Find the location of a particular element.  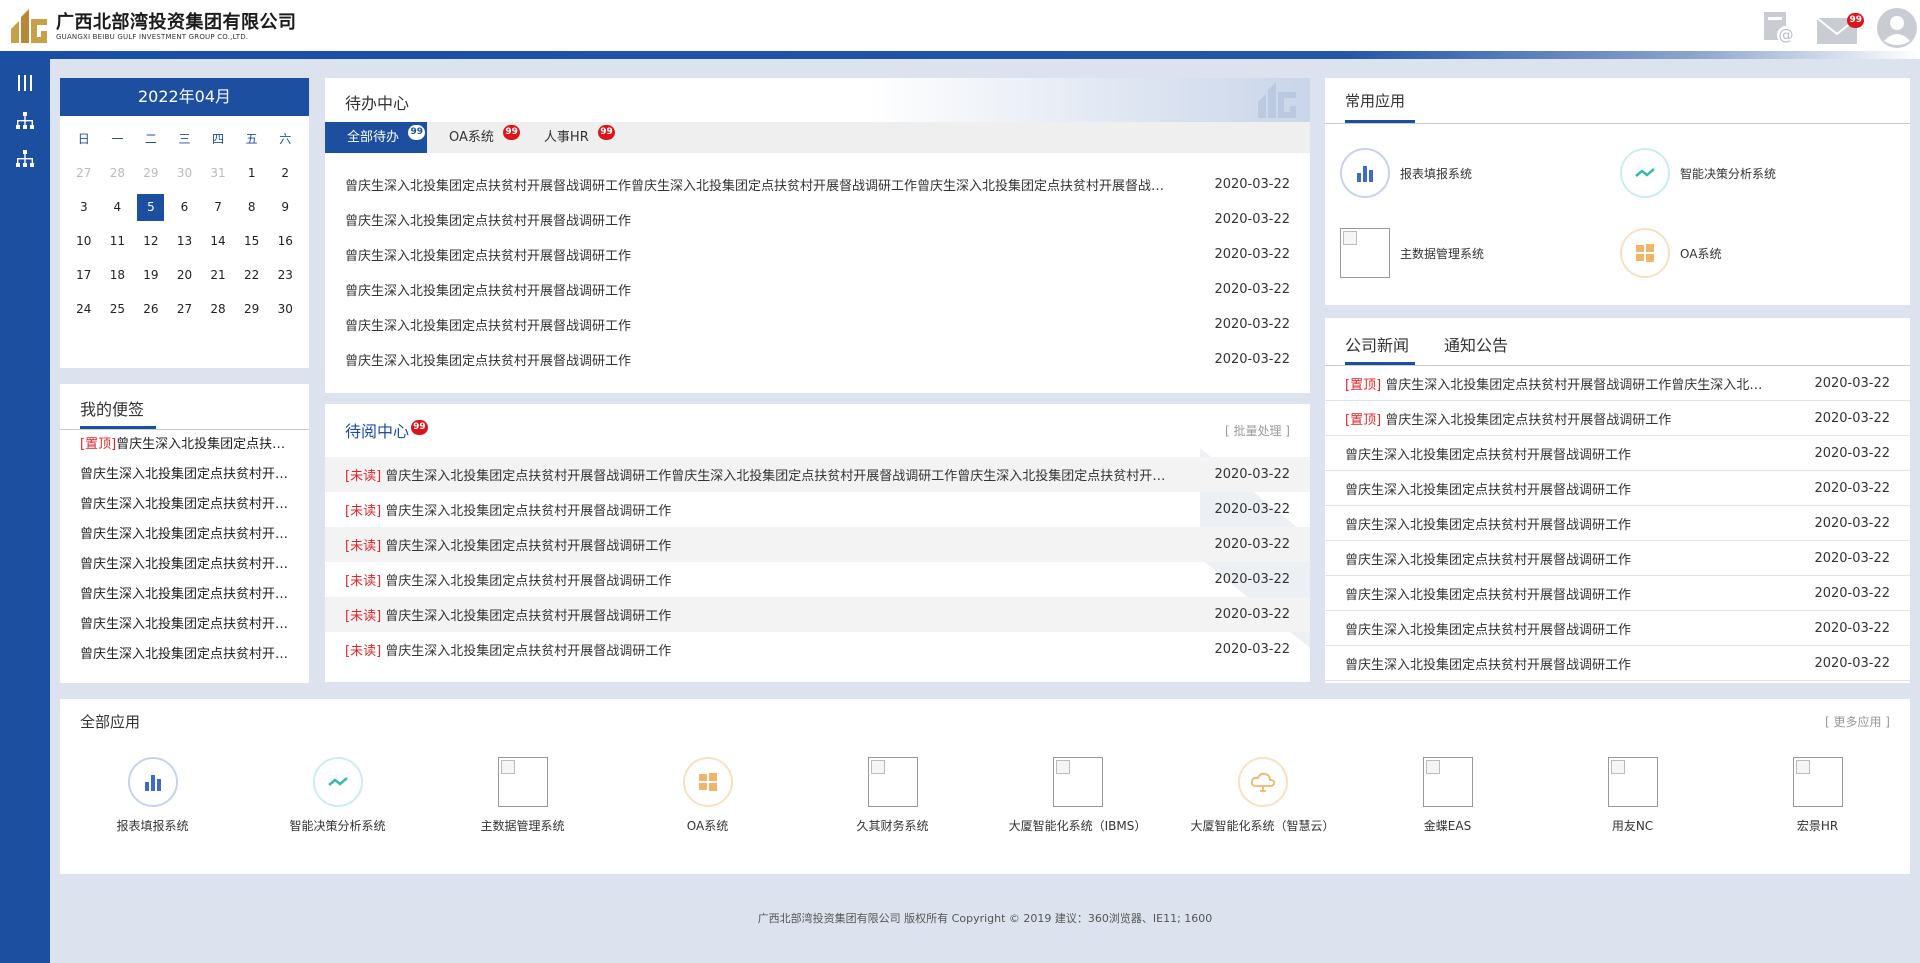

calendar-day: 24 is located at coordinates (84, 309).